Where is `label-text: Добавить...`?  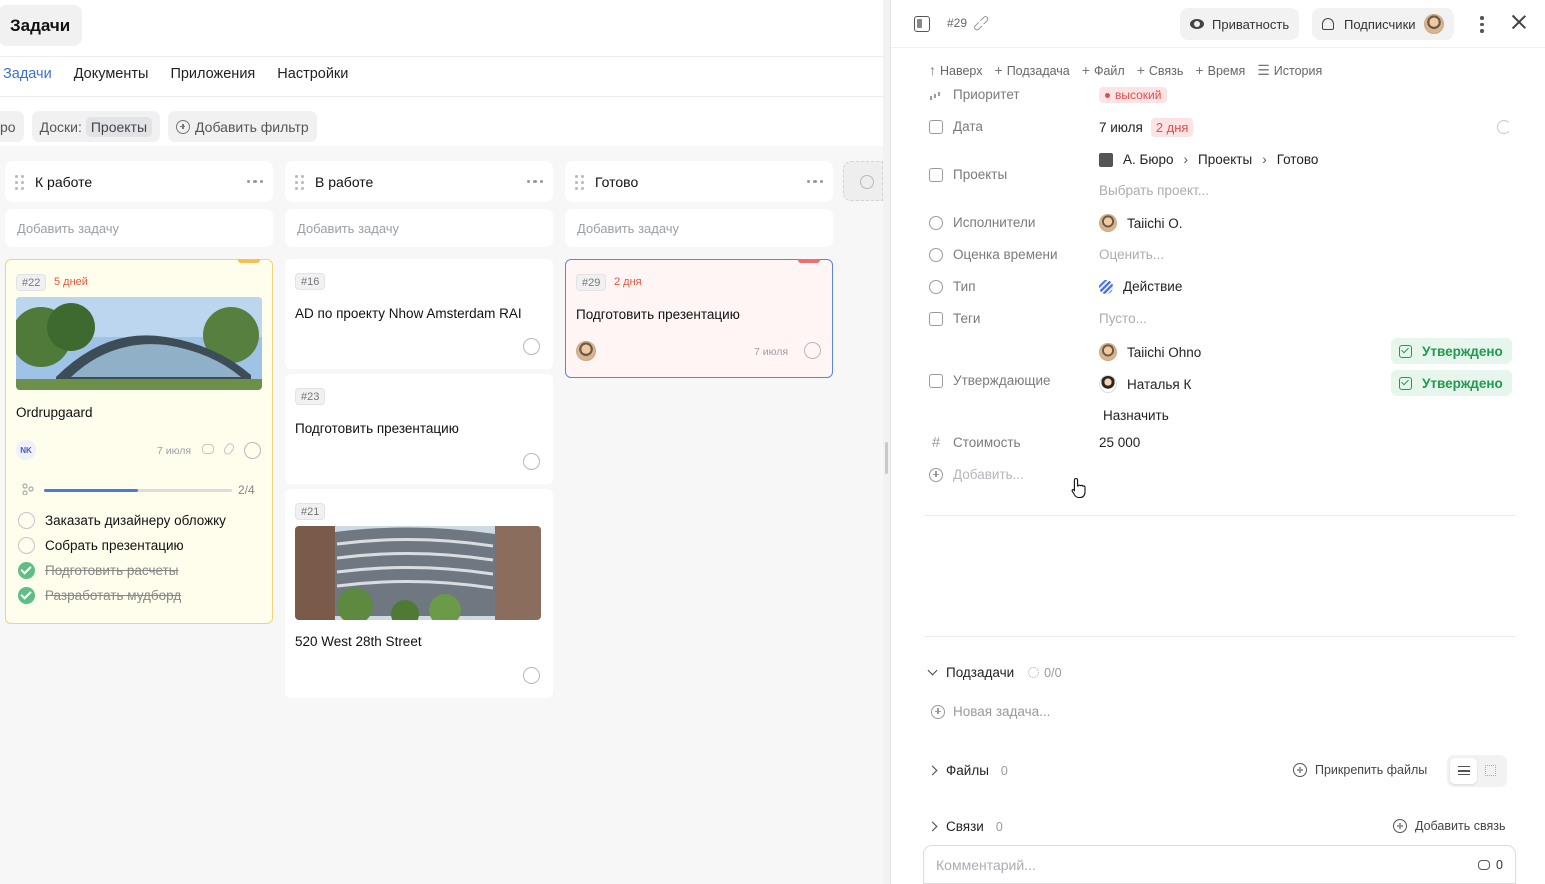
label-text: Добавить... is located at coordinates (988, 474).